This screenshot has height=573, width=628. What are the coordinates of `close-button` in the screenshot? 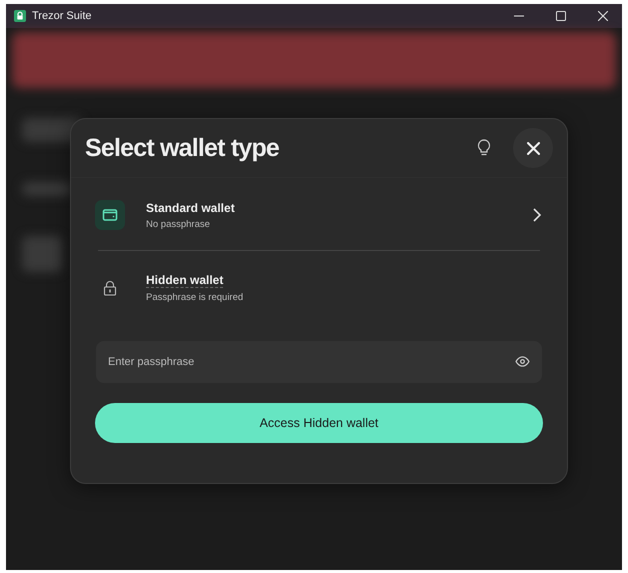 It's located at (533, 148).